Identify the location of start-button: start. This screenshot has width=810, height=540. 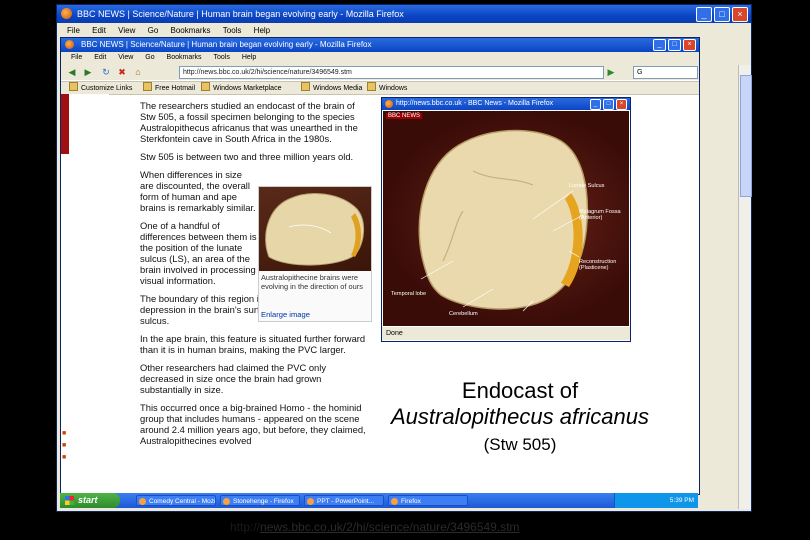
(90, 500).